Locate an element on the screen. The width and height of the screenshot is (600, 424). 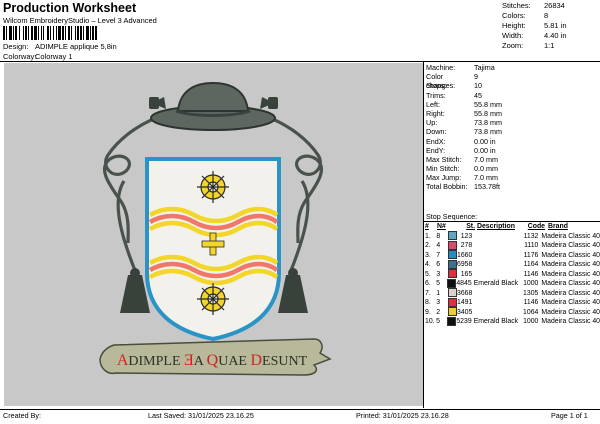
stat-row: Stitches: 26834 is located at coordinates (550, 6).